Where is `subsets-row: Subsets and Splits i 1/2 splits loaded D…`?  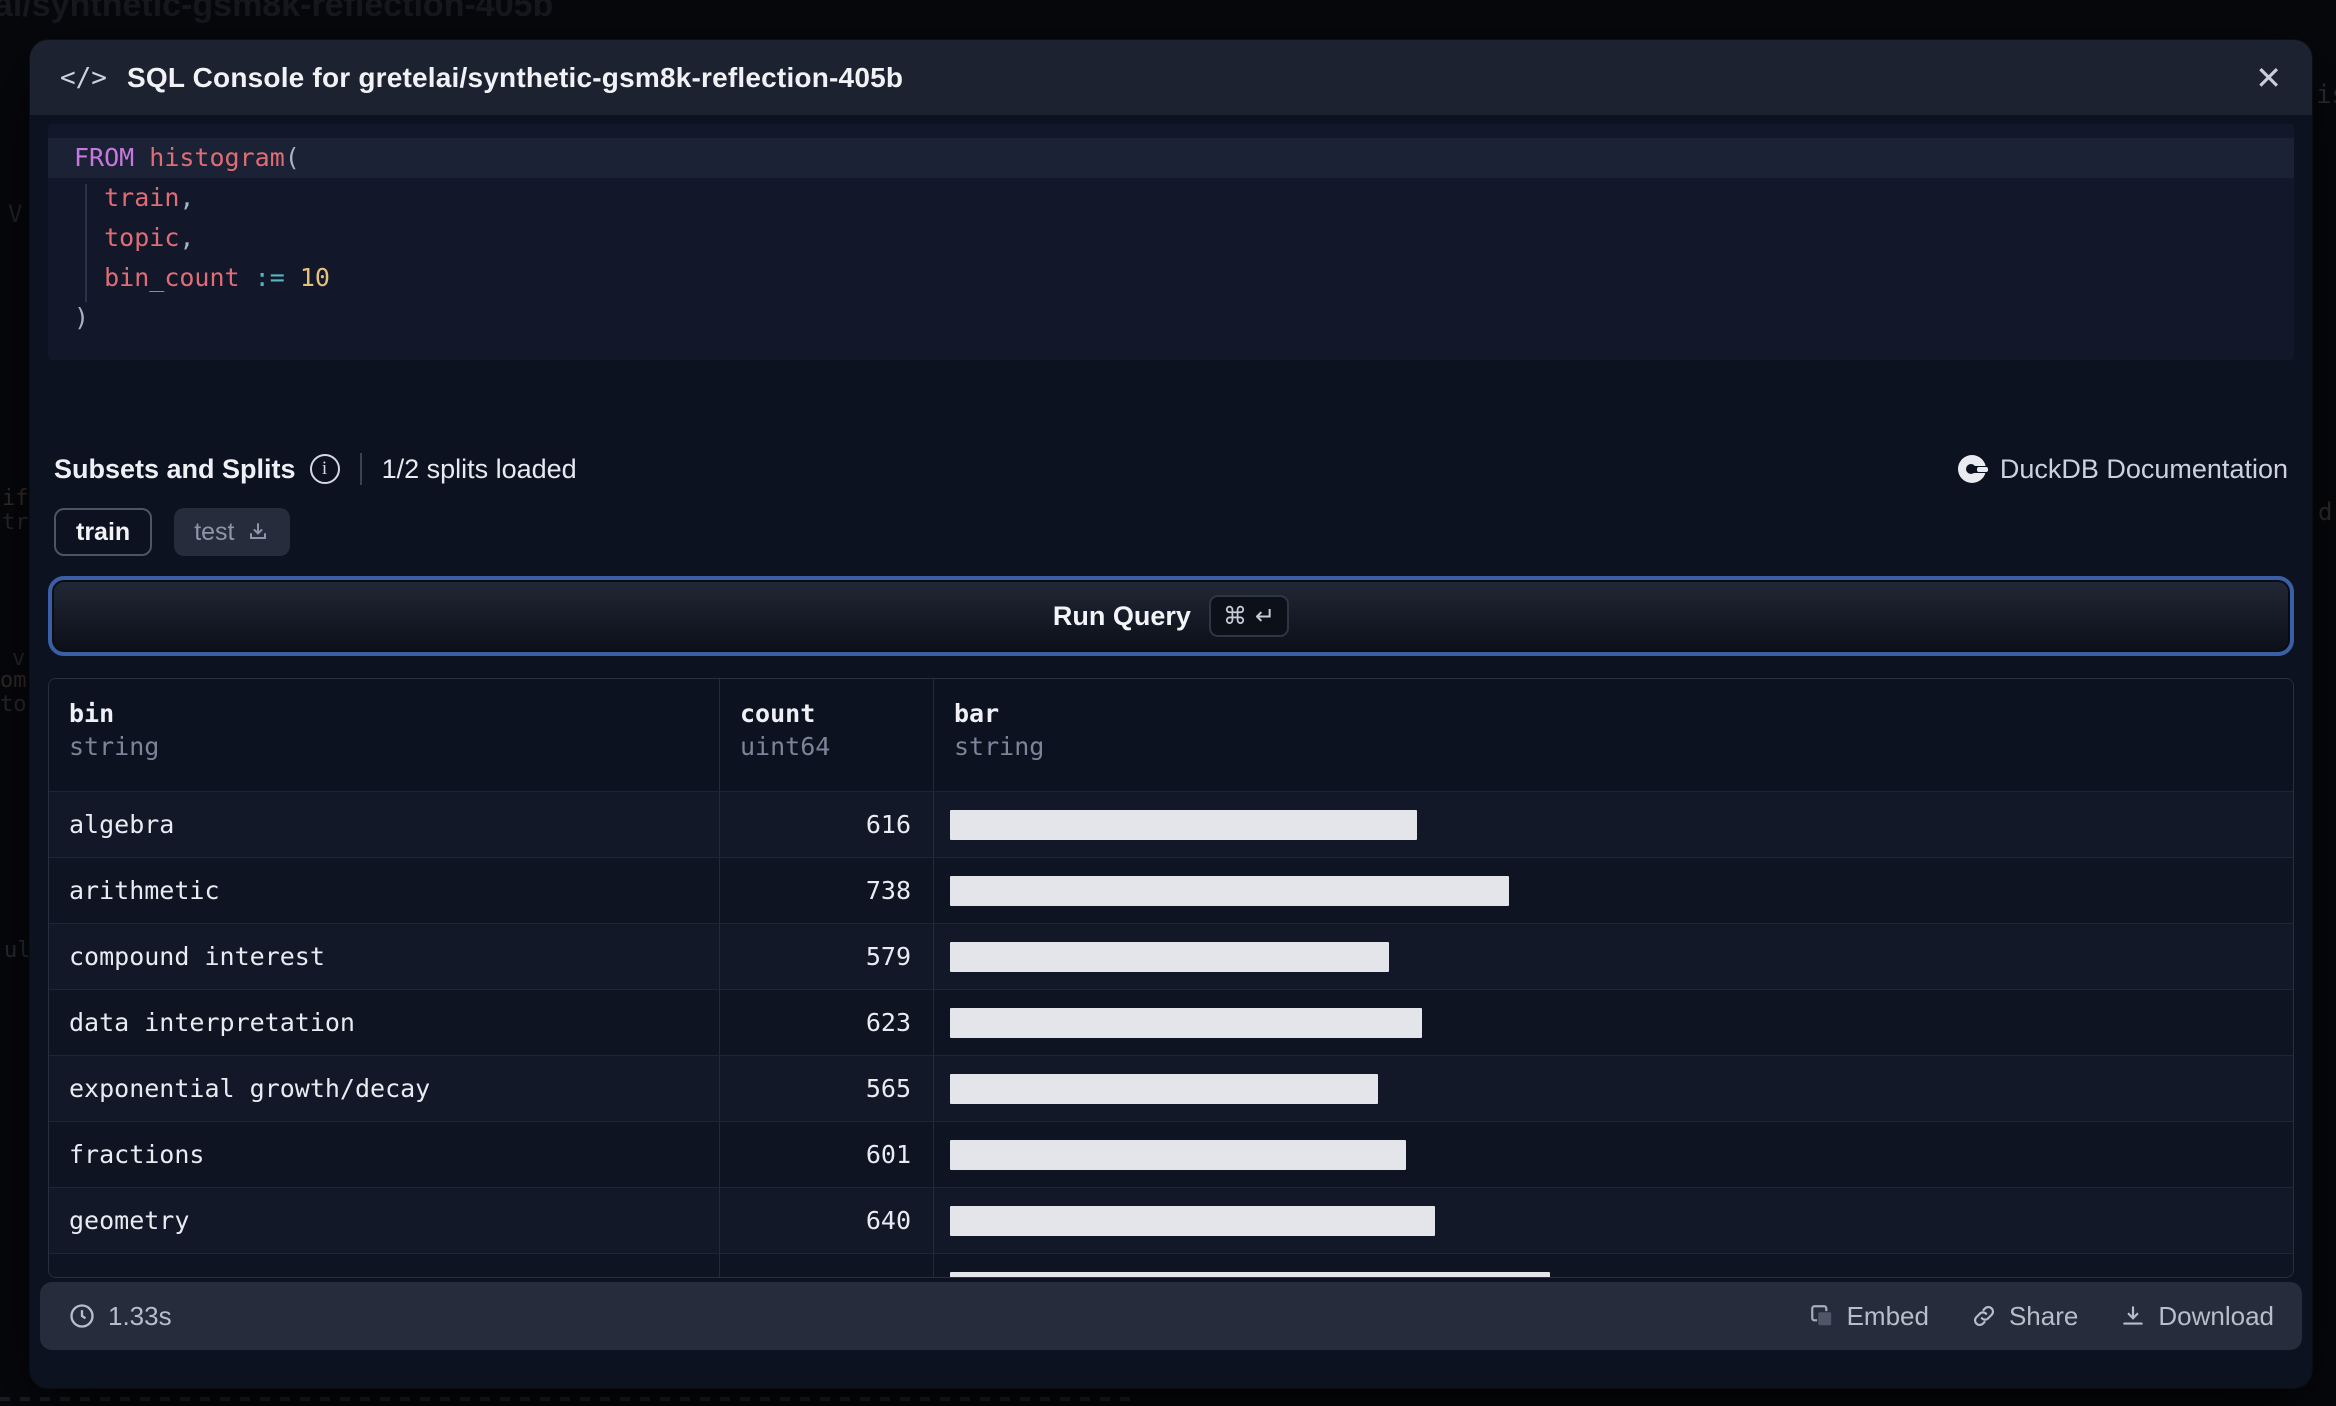 subsets-row: Subsets and Splits i 1/2 splits loaded D… is located at coordinates (1171, 469).